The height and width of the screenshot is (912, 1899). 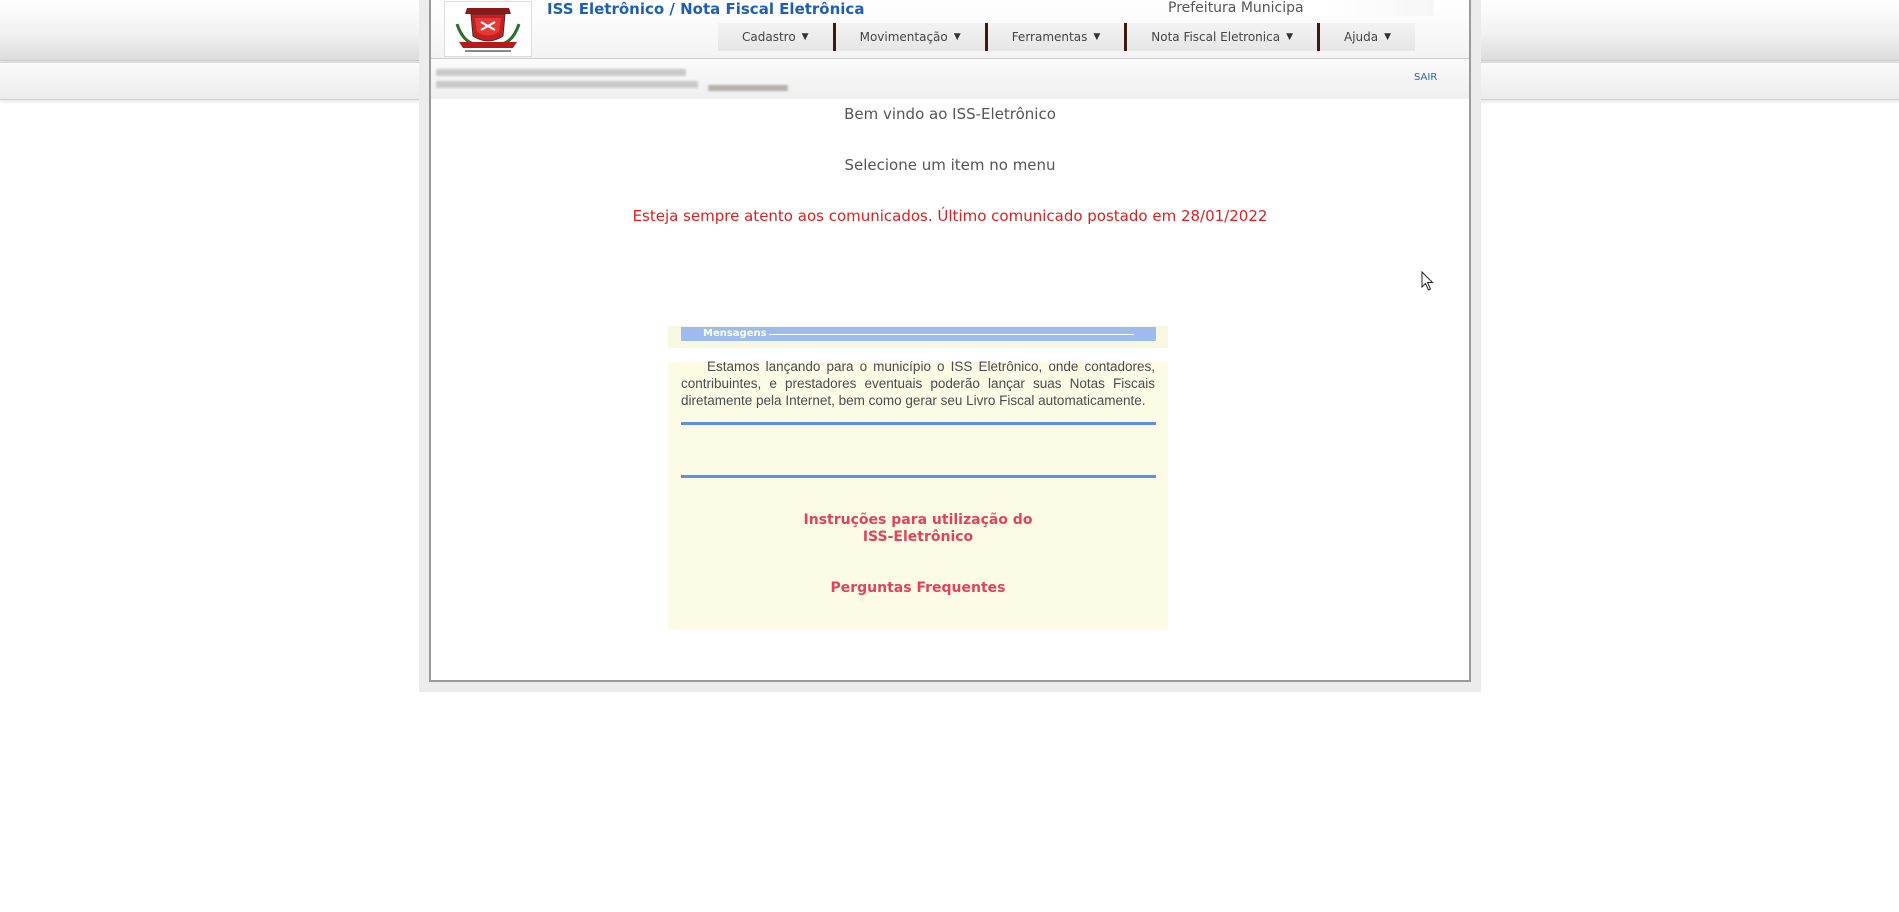 What do you see at coordinates (769, 37) in the screenshot?
I see `menu-label: Cadastro` at bounding box center [769, 37].